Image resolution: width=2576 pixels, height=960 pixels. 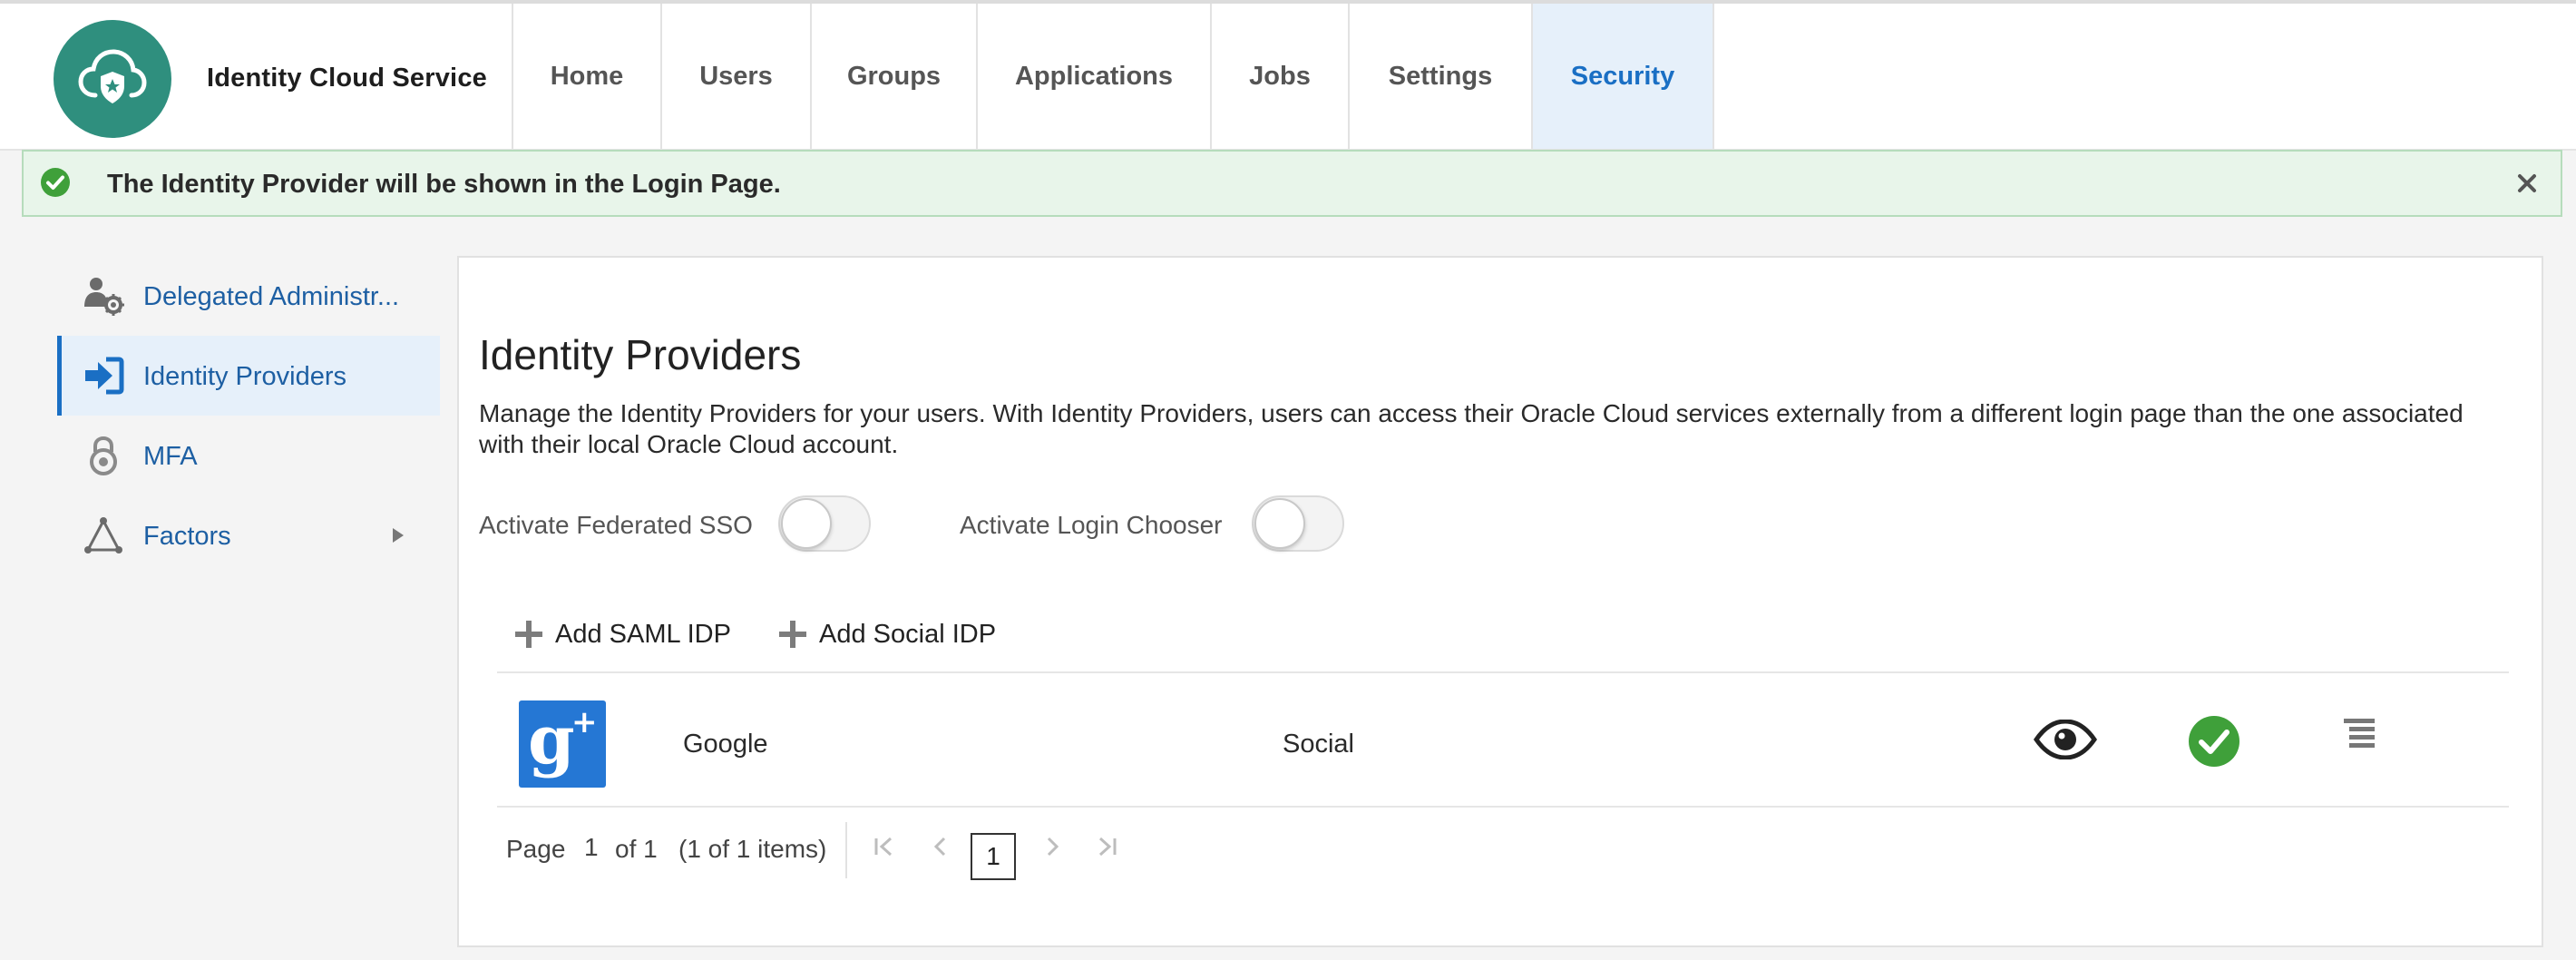 I want to click on first-page-icon, so click(x=884, y=846).